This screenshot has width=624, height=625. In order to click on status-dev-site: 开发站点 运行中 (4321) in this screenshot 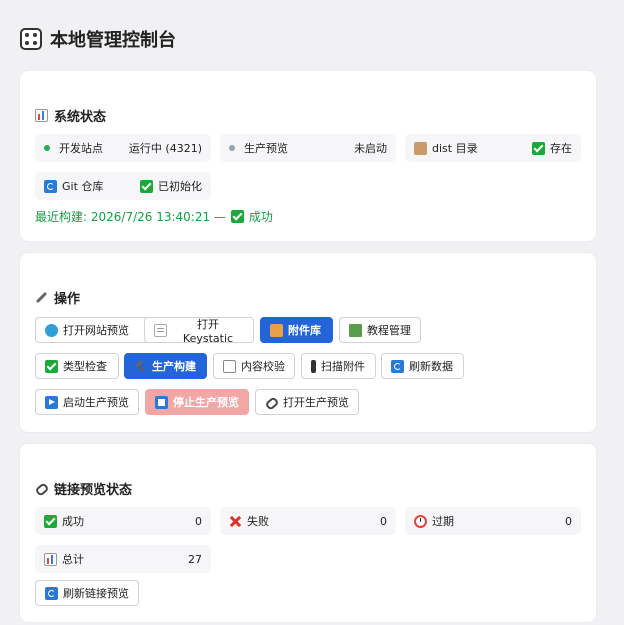, I will do `click(123, 148)`.